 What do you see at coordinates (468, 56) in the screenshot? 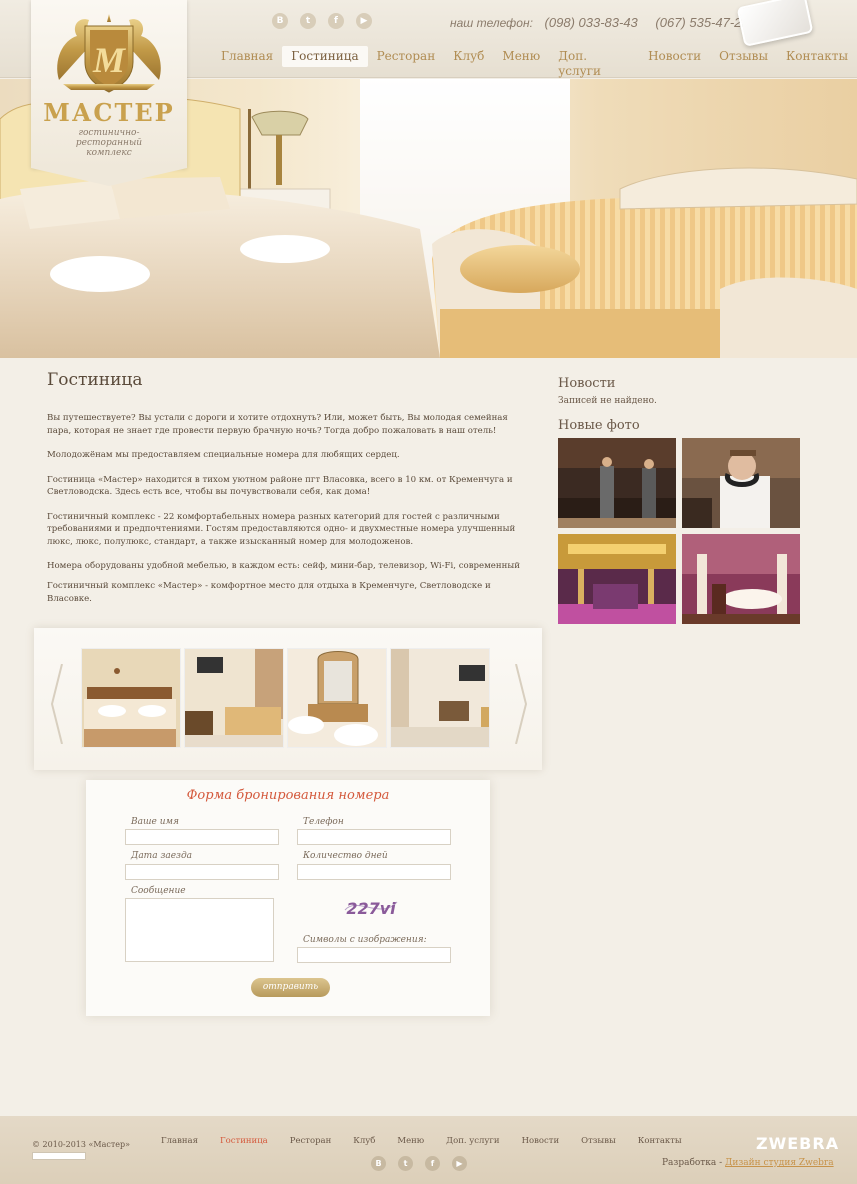
I see `nav-item-club: Клуб` at bounding box center [468, 56].